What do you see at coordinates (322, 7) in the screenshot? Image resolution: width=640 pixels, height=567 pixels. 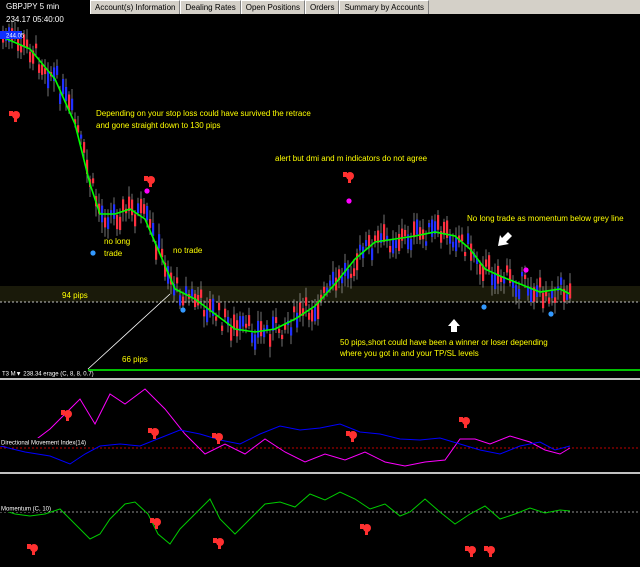 I see `tab-orders: Orders` at bounding box center [322, 7].